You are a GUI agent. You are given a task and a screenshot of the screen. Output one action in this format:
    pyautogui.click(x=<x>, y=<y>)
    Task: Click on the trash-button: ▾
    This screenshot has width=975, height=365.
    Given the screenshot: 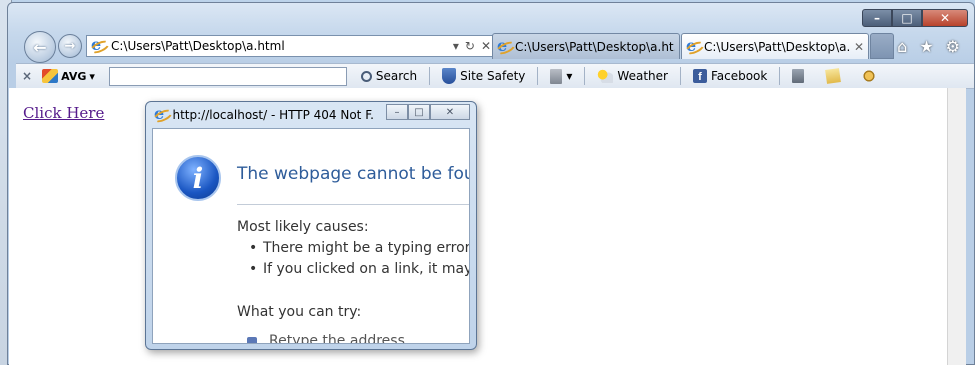 What is the action you would take?
    pyautogui.click(x=561, y=76)
    